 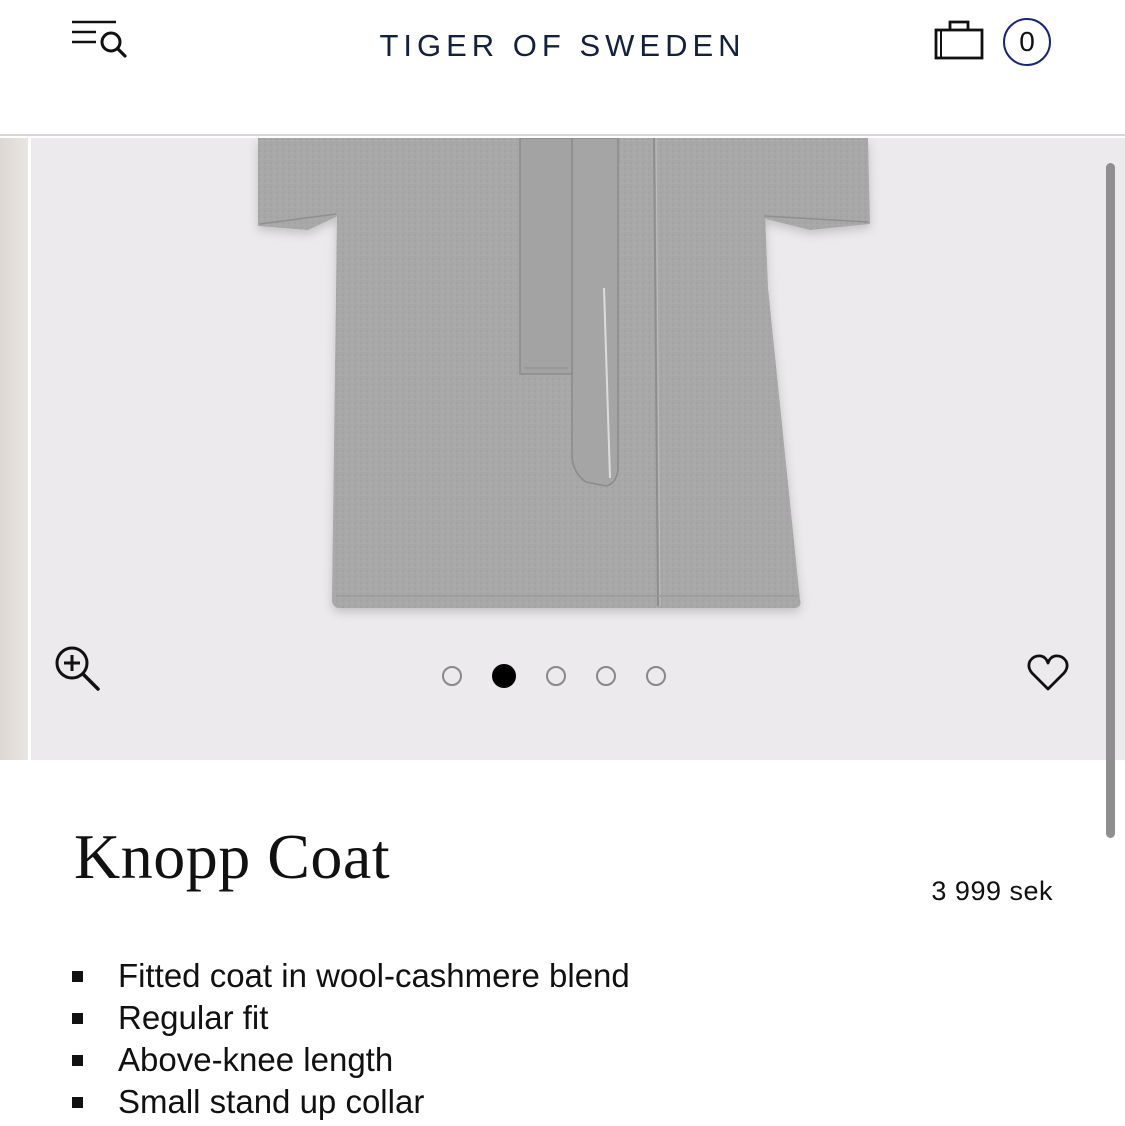 I want to click on list-item: Above-knee length, so click(x=351, y=1060).